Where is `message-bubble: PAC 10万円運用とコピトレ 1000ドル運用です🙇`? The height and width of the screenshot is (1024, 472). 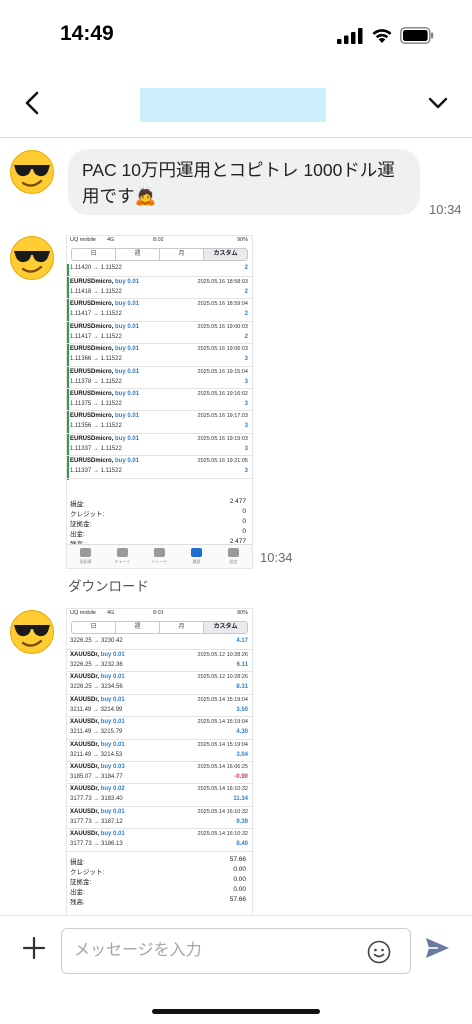 message-bubble: PAC 10万円運用とコピトレ 1000ドル運用です🙇 is located at coordinates (244, 182).